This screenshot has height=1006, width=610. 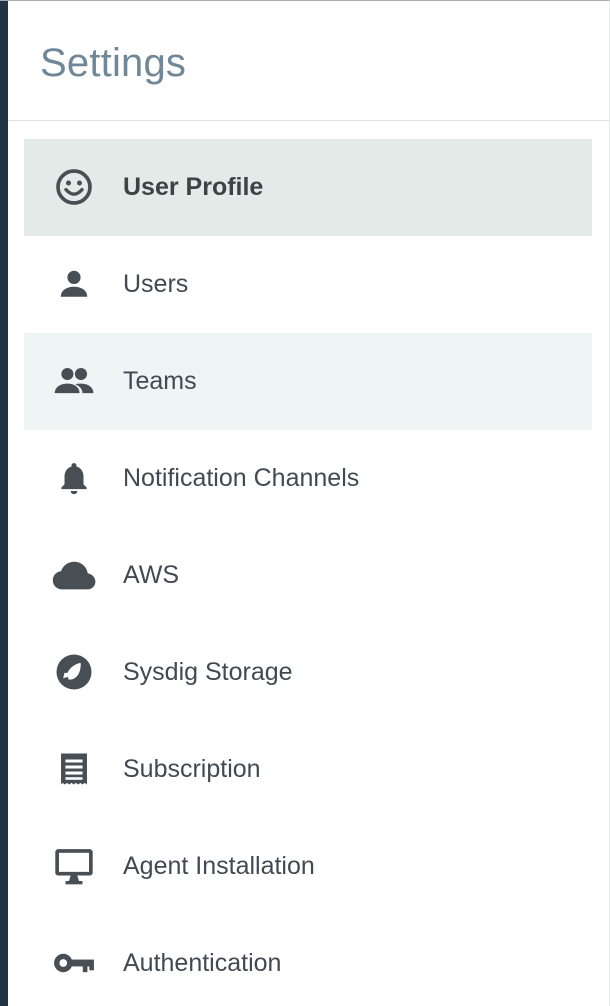 What do you see at coordinates (74, 575) in the screenshot?
I see `cloud-icon` at bounding box center [74, 575].